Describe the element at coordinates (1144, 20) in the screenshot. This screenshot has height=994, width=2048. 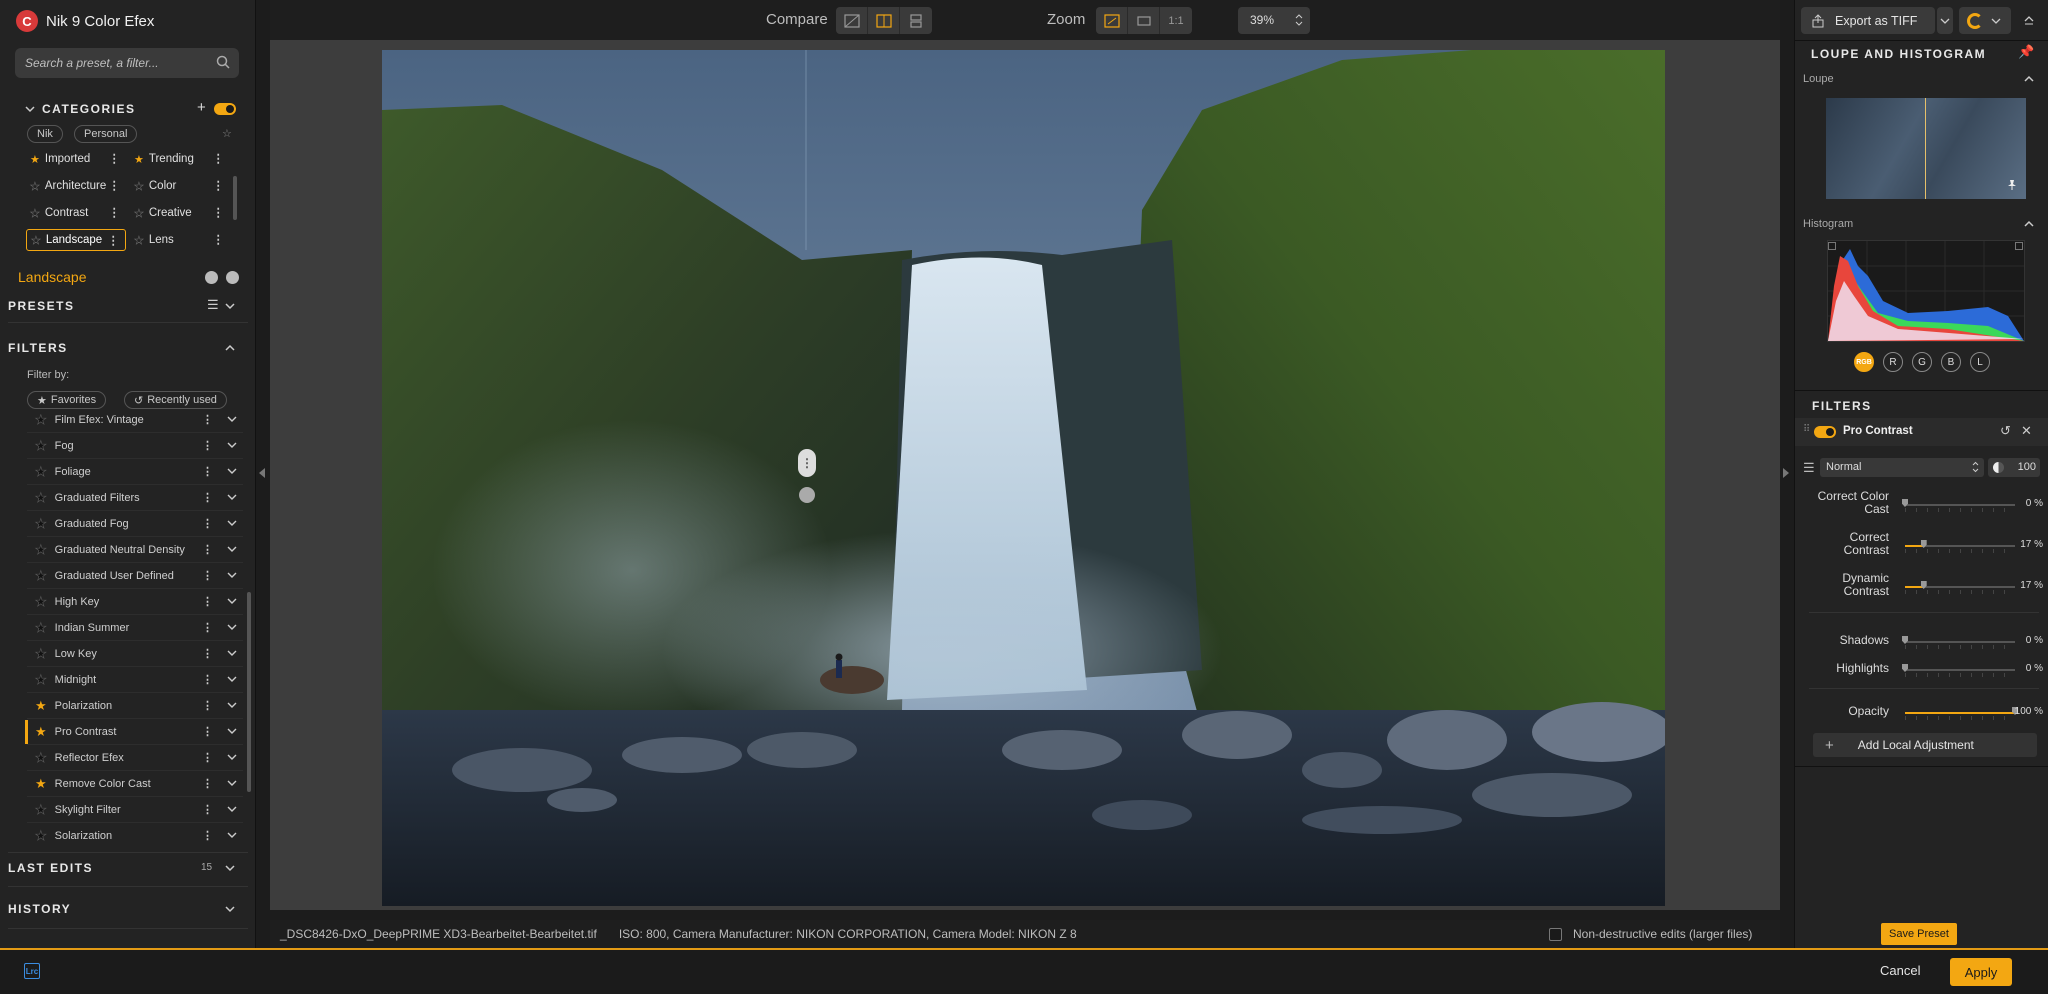
I see `zoom-fill-button` at that location.